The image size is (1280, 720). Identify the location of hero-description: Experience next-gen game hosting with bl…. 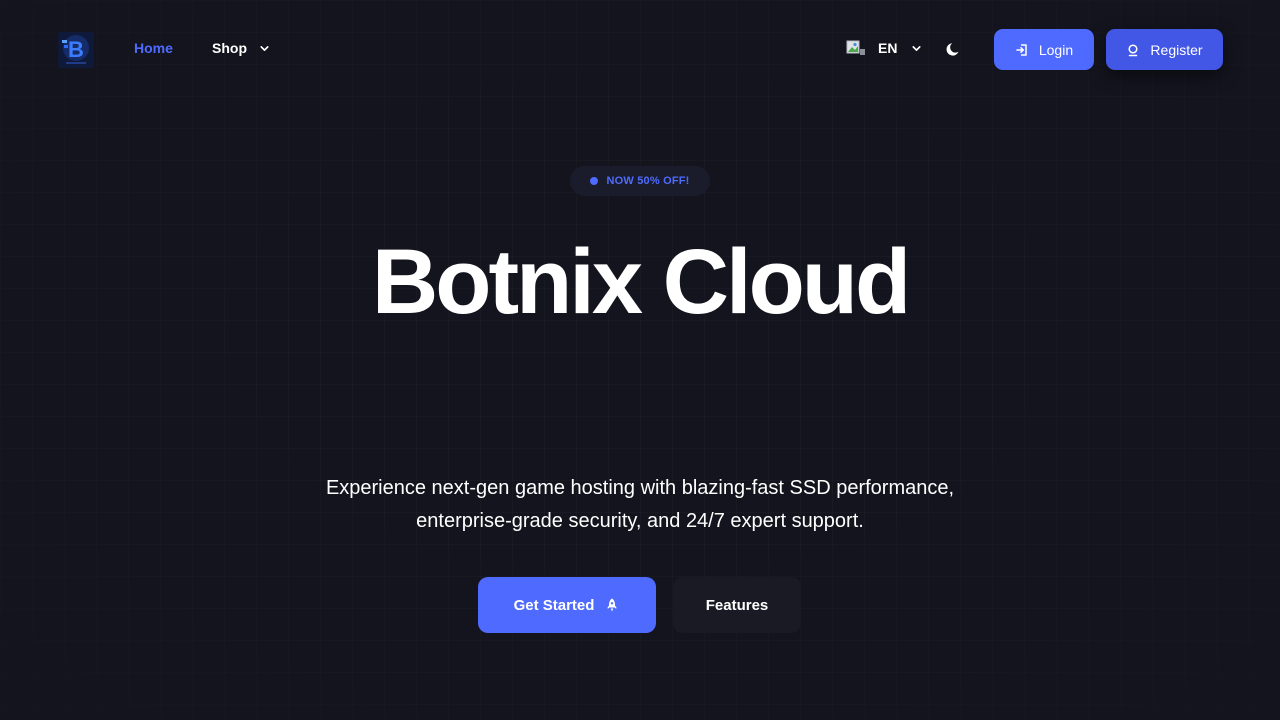
(640, 505).